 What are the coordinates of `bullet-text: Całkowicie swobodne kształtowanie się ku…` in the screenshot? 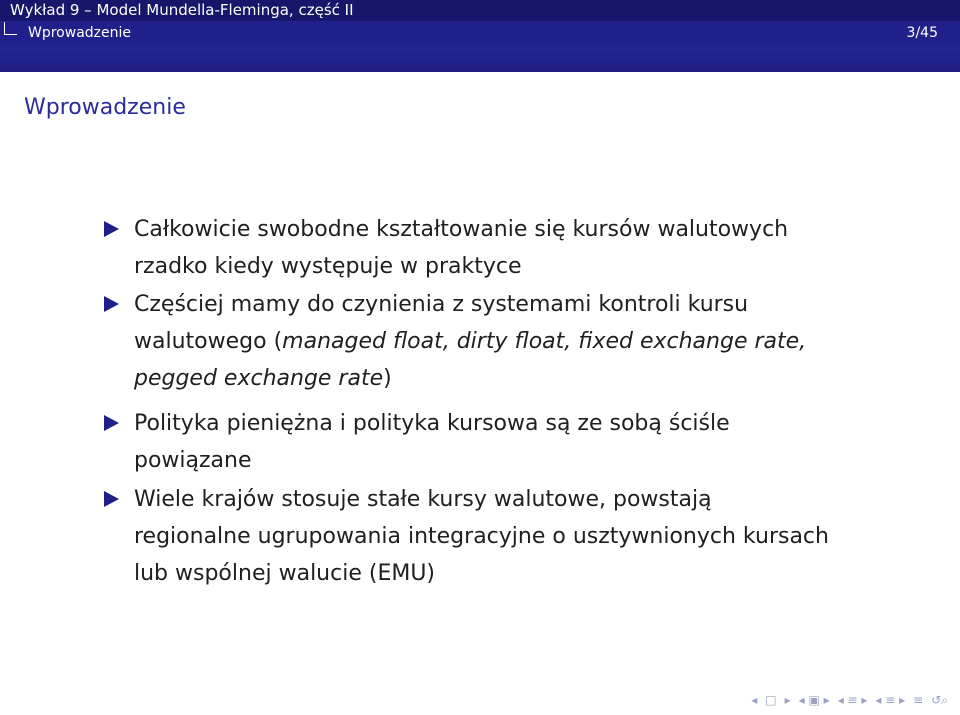 It's located at (529, 248).